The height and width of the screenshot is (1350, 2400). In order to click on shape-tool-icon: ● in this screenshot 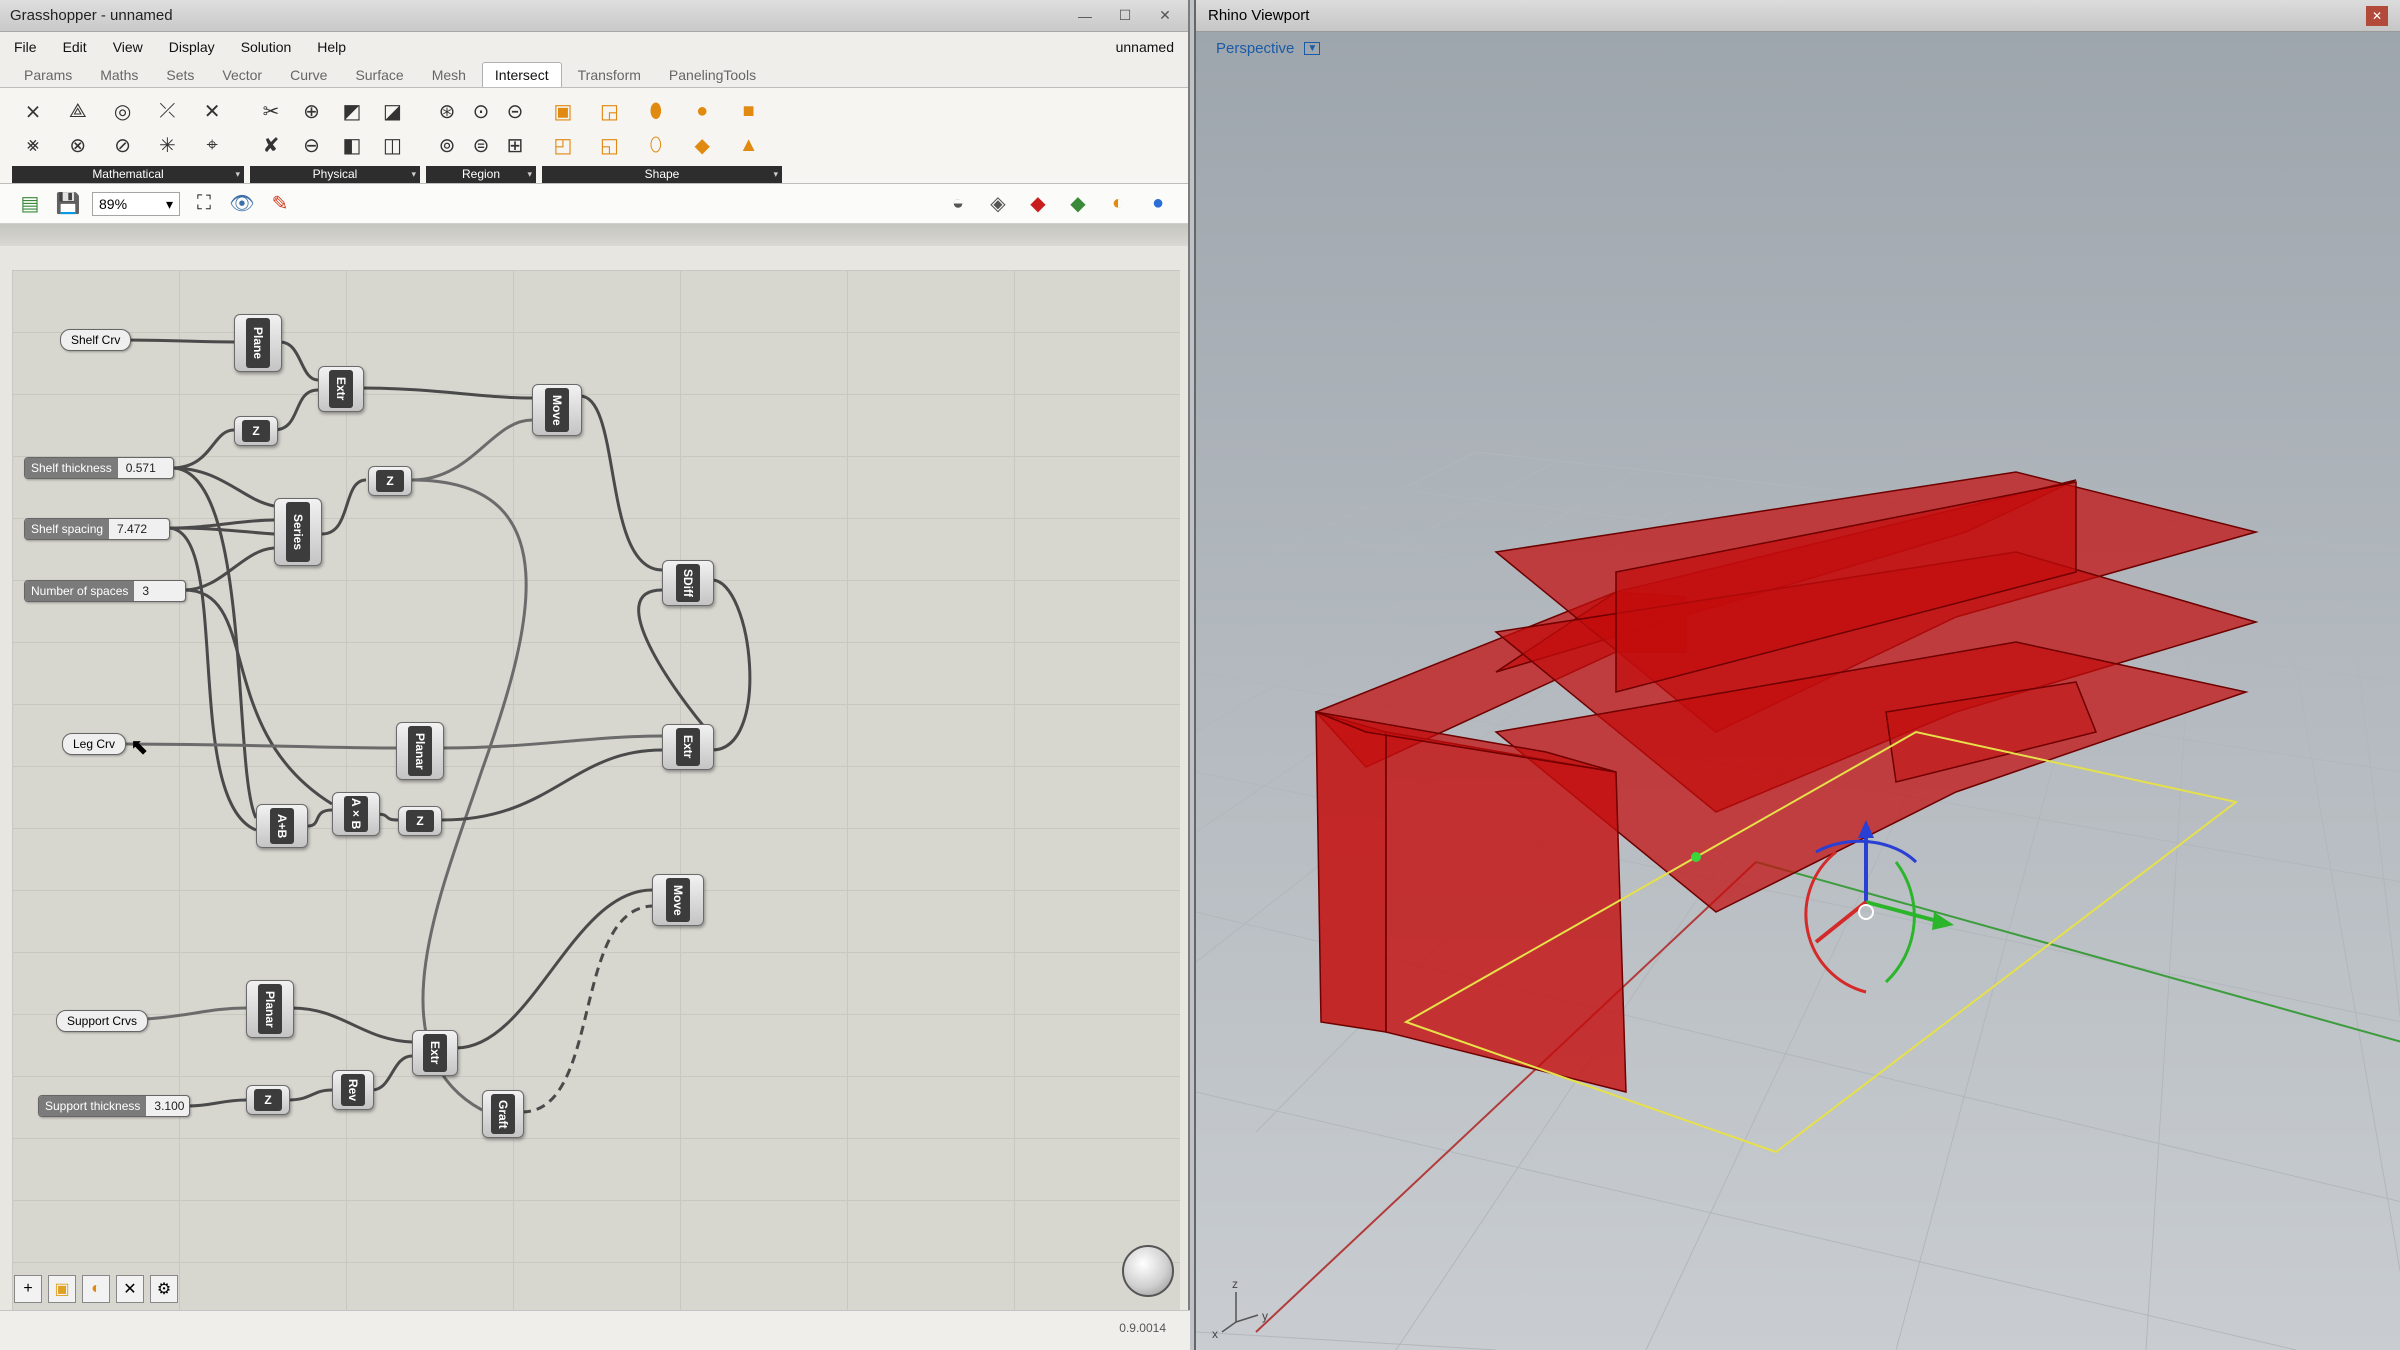, I will do `click(702, 111)`.